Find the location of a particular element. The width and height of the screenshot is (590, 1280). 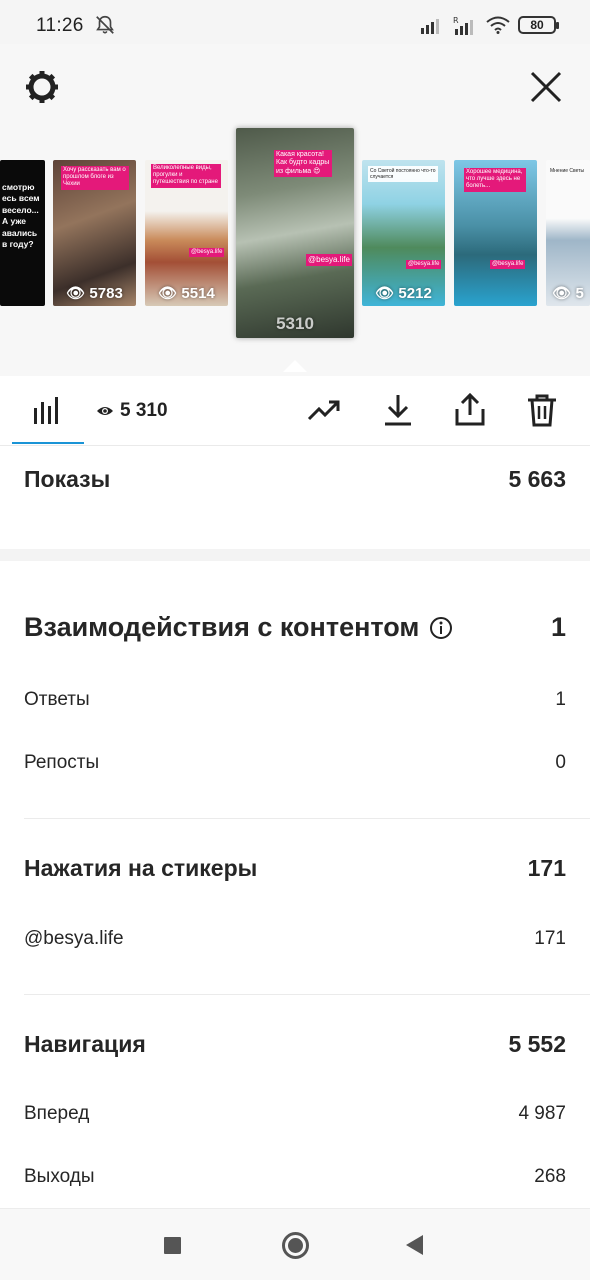

interactions-title: Взаимодействия с контентом is located at coordinates (222, 627).